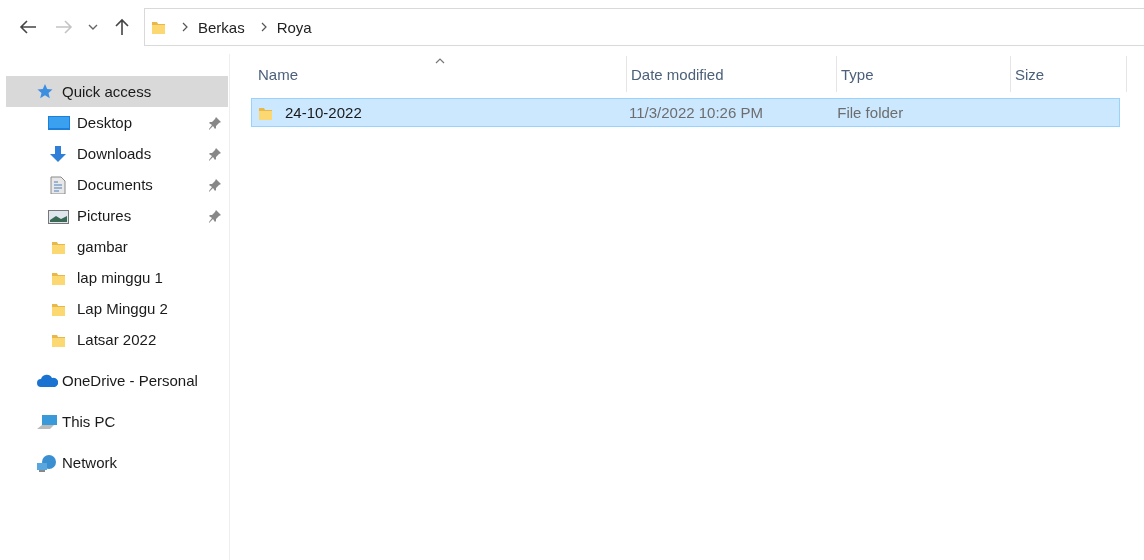 The height and width of the screenshot is (560, 1144). I want to click on sidebar-item: Lap Minggu 2, so click(117, 308).